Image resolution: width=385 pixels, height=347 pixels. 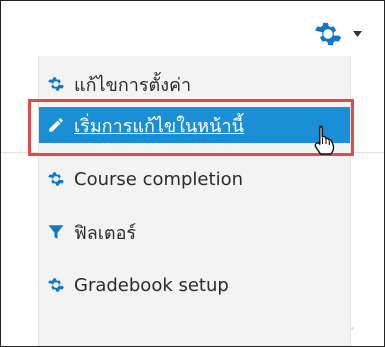 What do you see at coordinates (352, 328) in the screenshot?
I see `decorative-dot` at bounding box center [352, 328].